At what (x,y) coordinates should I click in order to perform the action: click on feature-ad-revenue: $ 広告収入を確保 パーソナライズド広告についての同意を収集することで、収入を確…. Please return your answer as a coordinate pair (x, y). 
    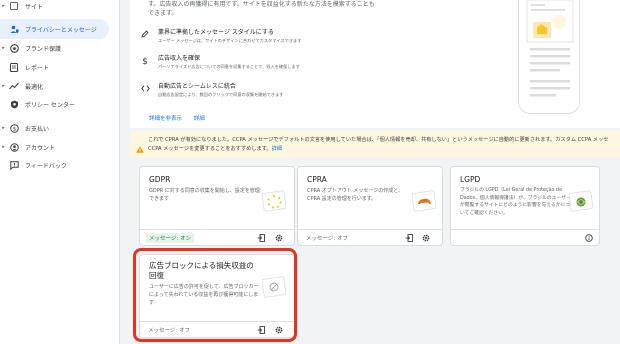
    Looking at the image, I should click on (220, 62).